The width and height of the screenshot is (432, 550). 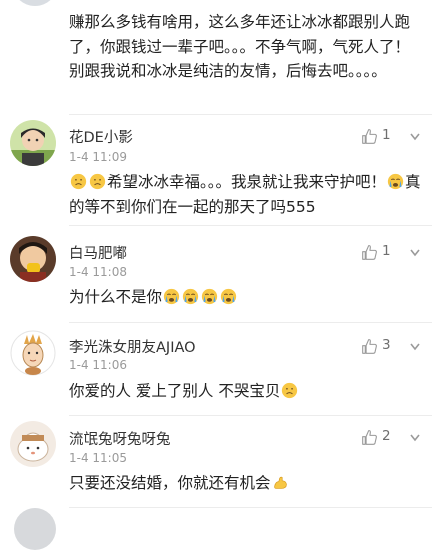 What do you see at coordinates (245, 297) in the screenshot?
I see `comment-text: 为什么不是你` at bounding box center [245, 297].